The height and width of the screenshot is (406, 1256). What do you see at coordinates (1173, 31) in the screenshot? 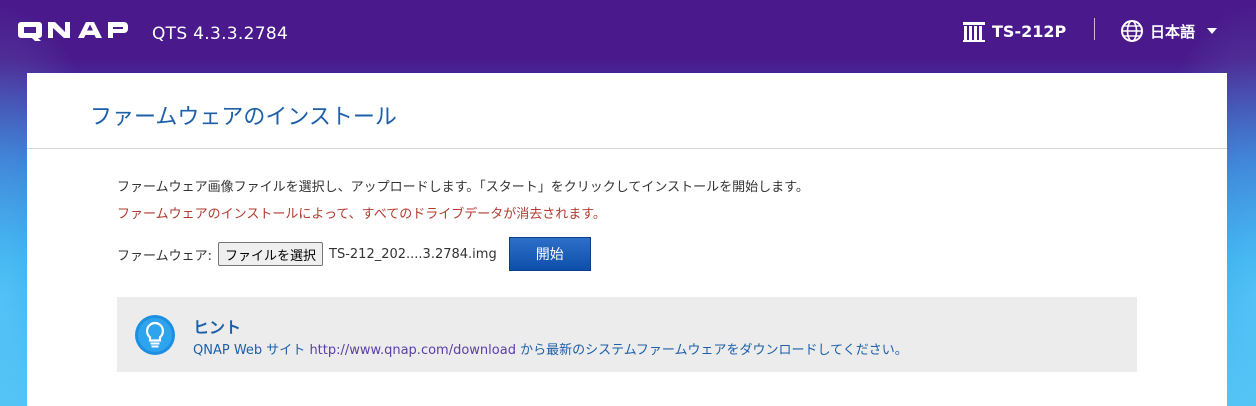
I see `language-label: 日本語` at bounding box center [1173, 31].